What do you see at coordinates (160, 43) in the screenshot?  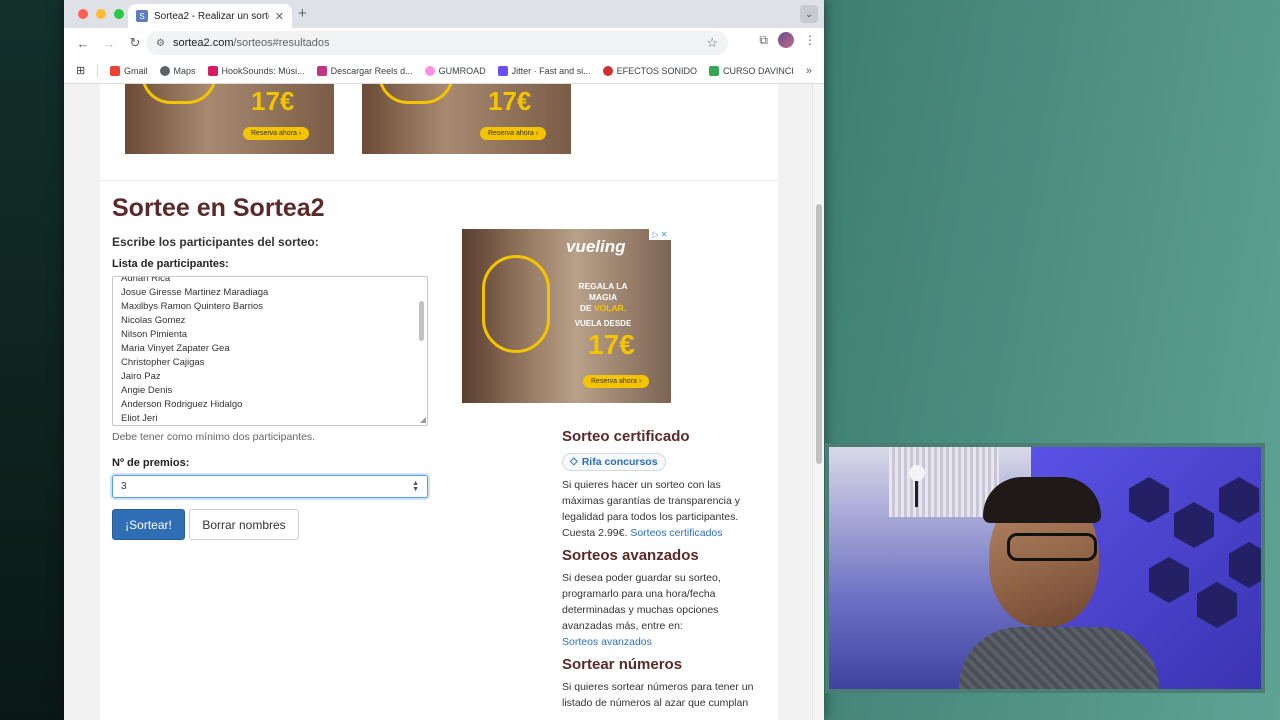 I see `site-info-icon: ⚙` at bounding box center [160, 43].